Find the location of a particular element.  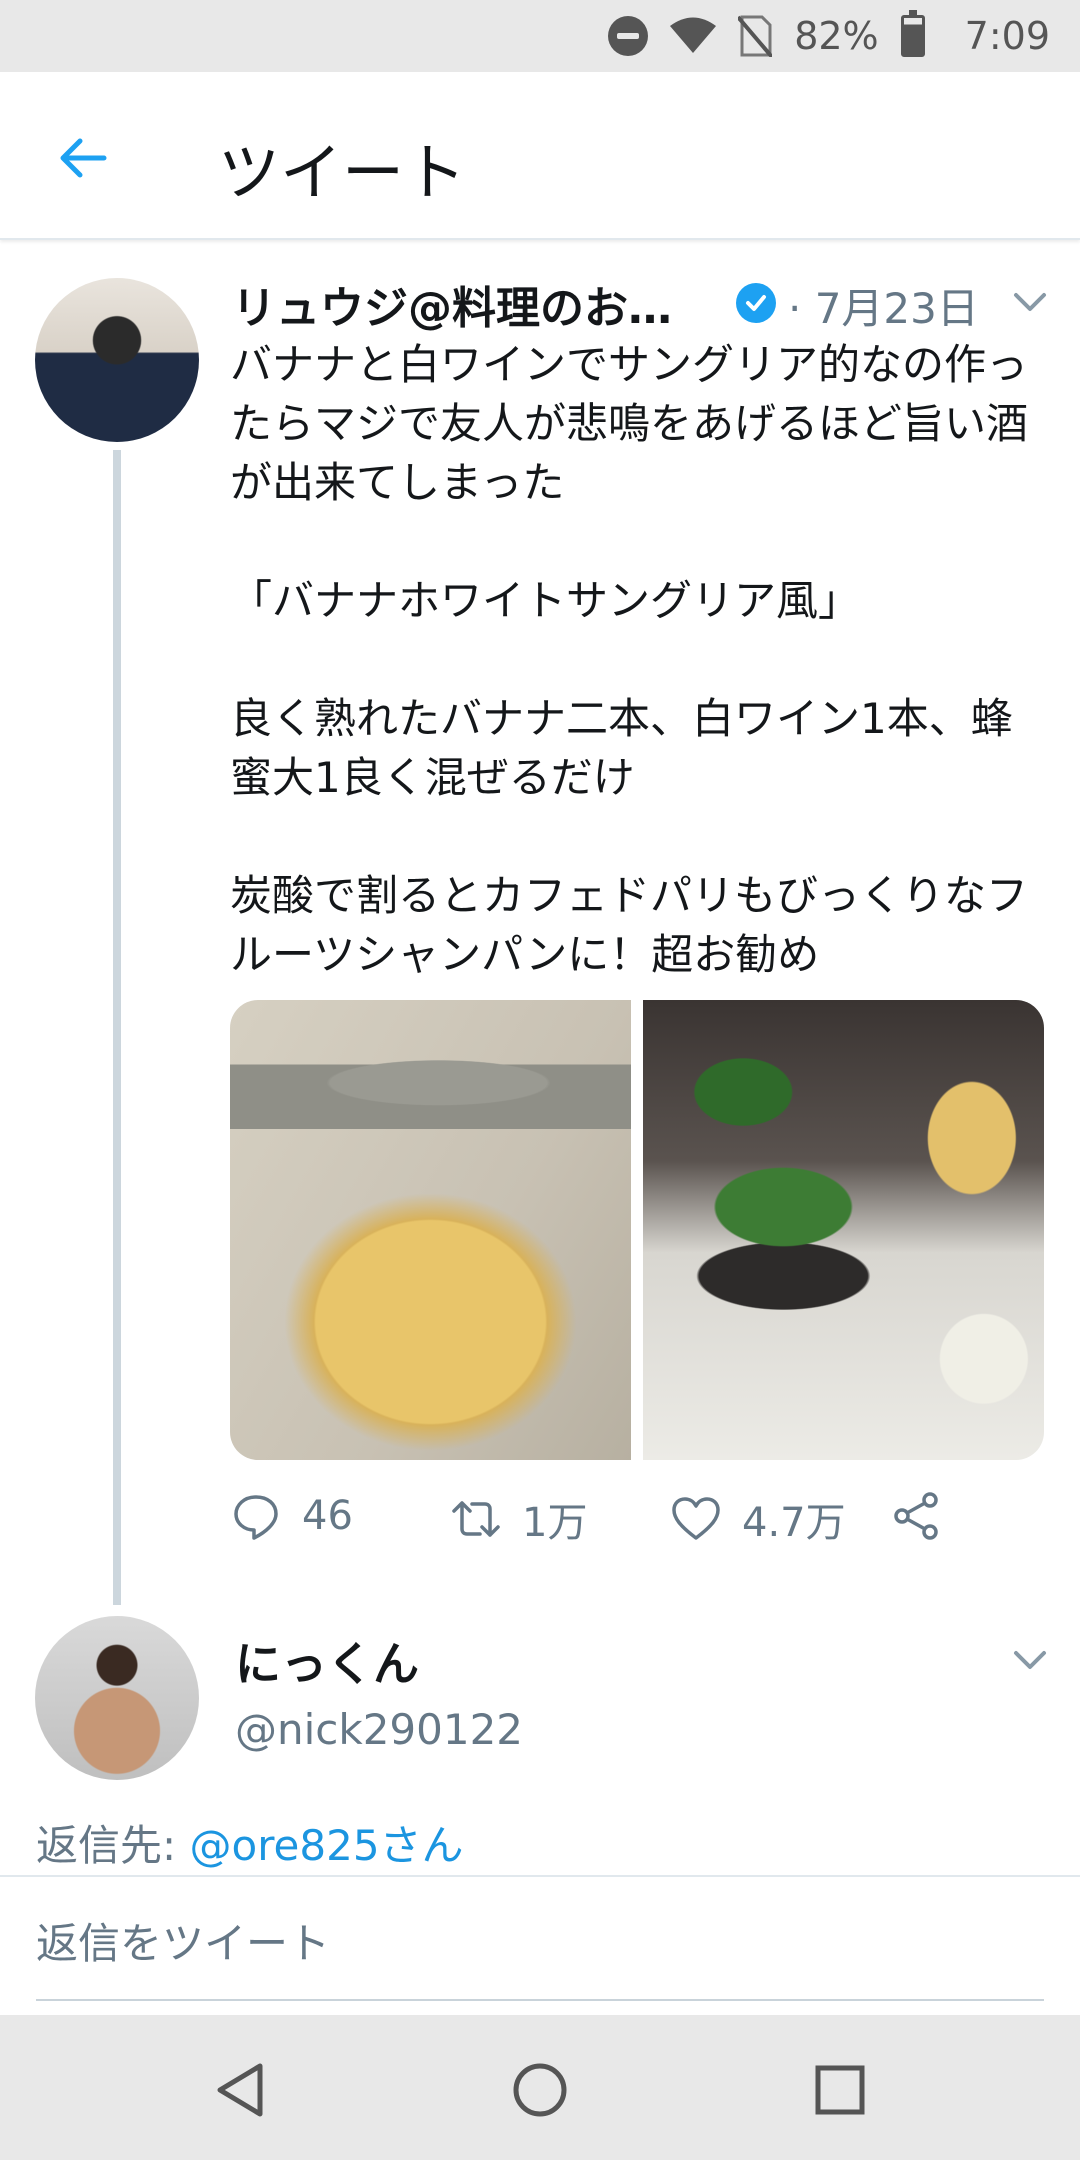

square-recents-icon is located at coordinates (840, 2090).